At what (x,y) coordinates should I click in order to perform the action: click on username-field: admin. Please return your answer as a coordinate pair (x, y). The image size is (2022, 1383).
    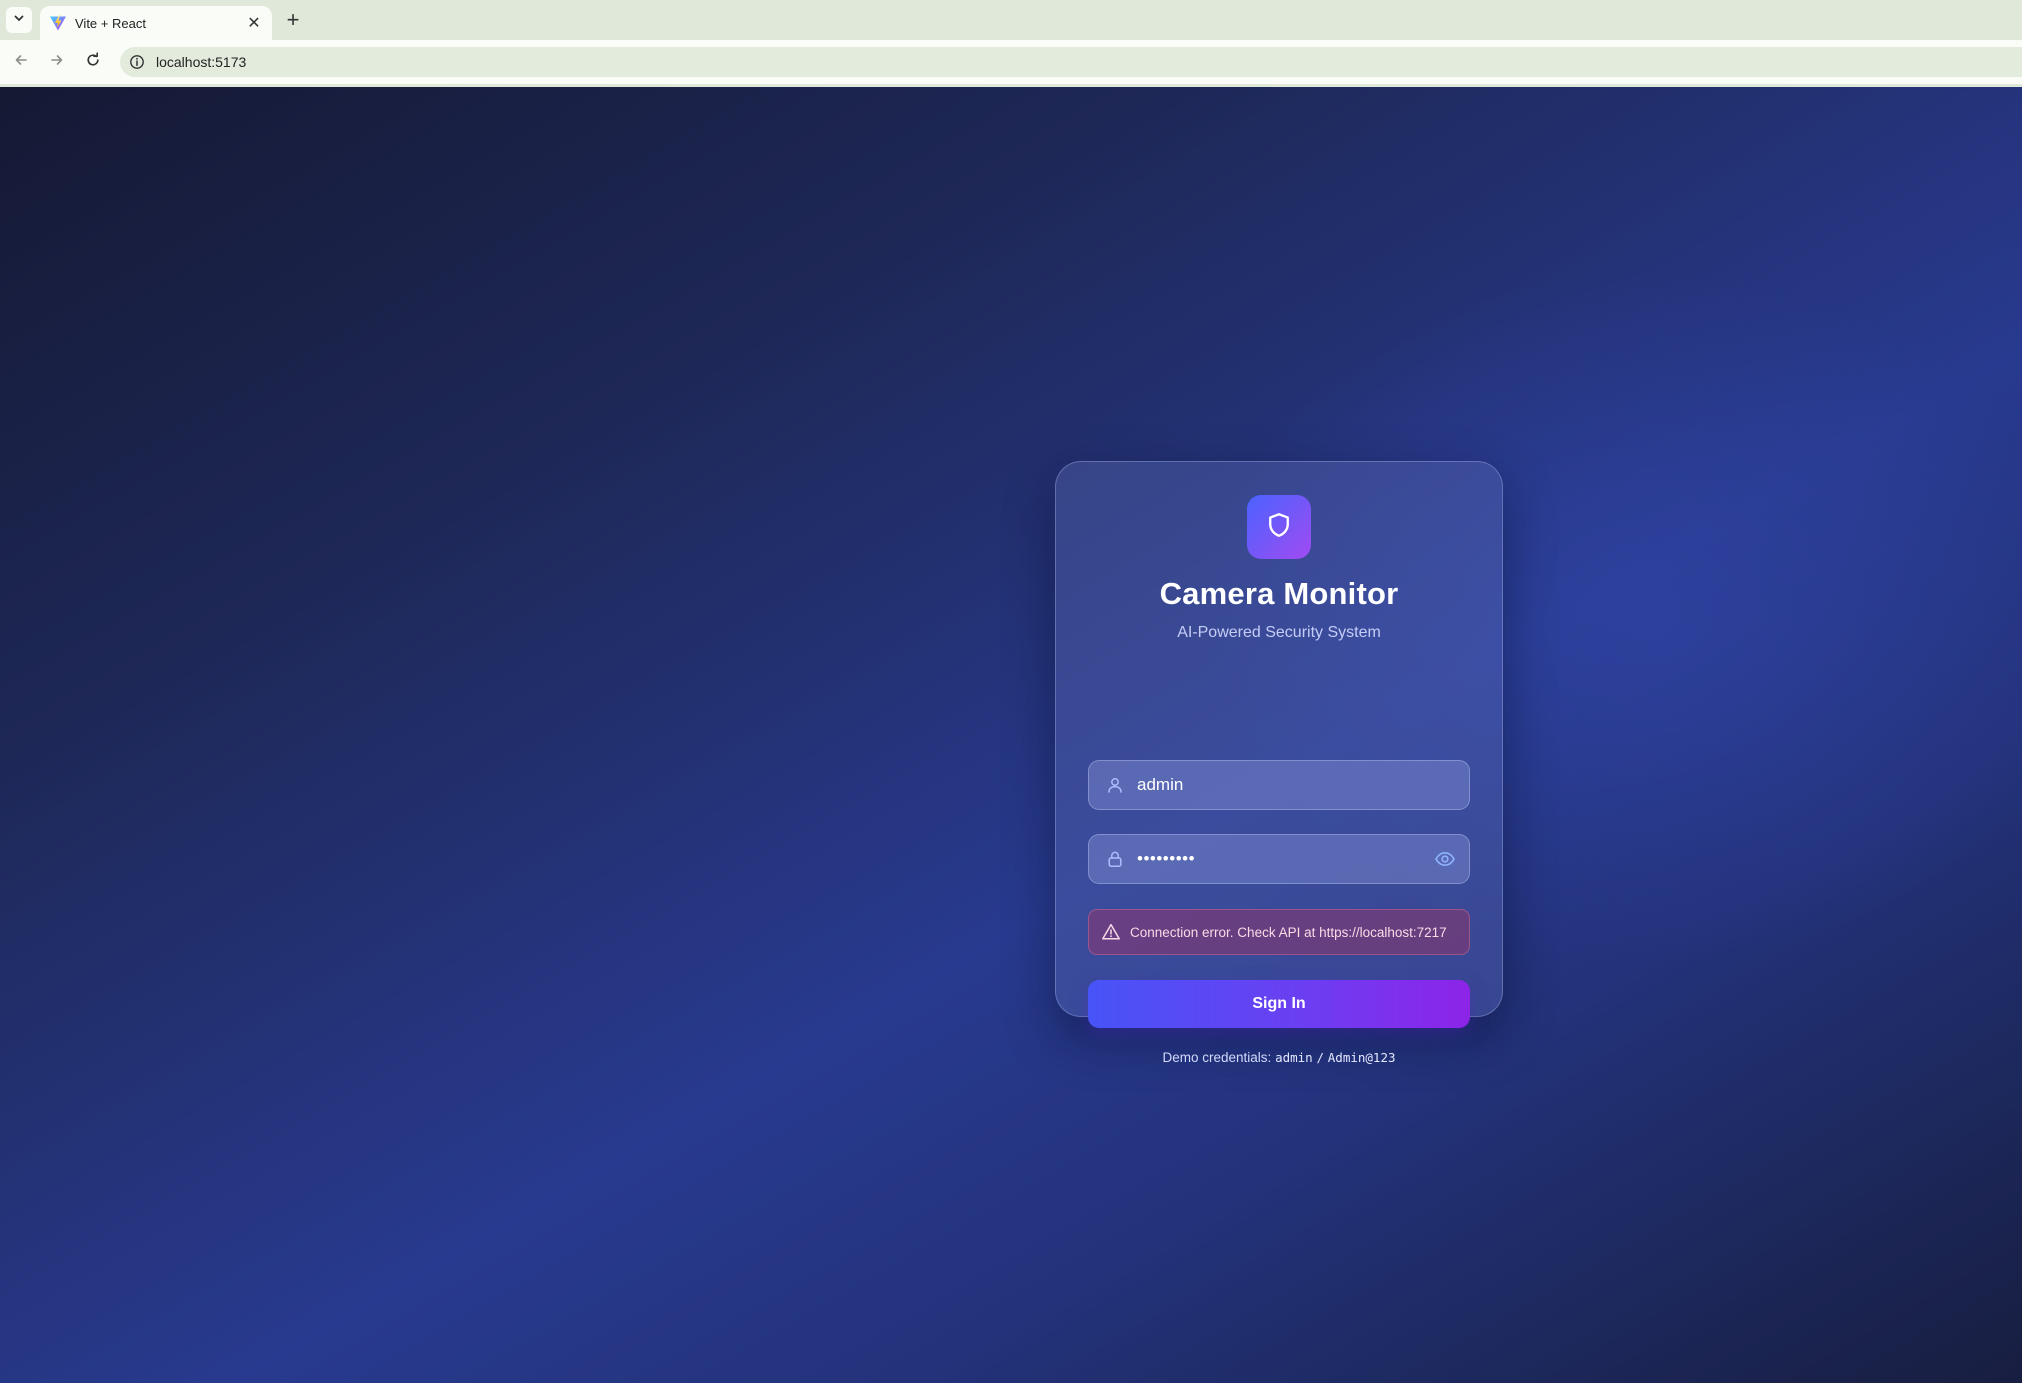
    Looking at the image, I should click on (1279, 785).